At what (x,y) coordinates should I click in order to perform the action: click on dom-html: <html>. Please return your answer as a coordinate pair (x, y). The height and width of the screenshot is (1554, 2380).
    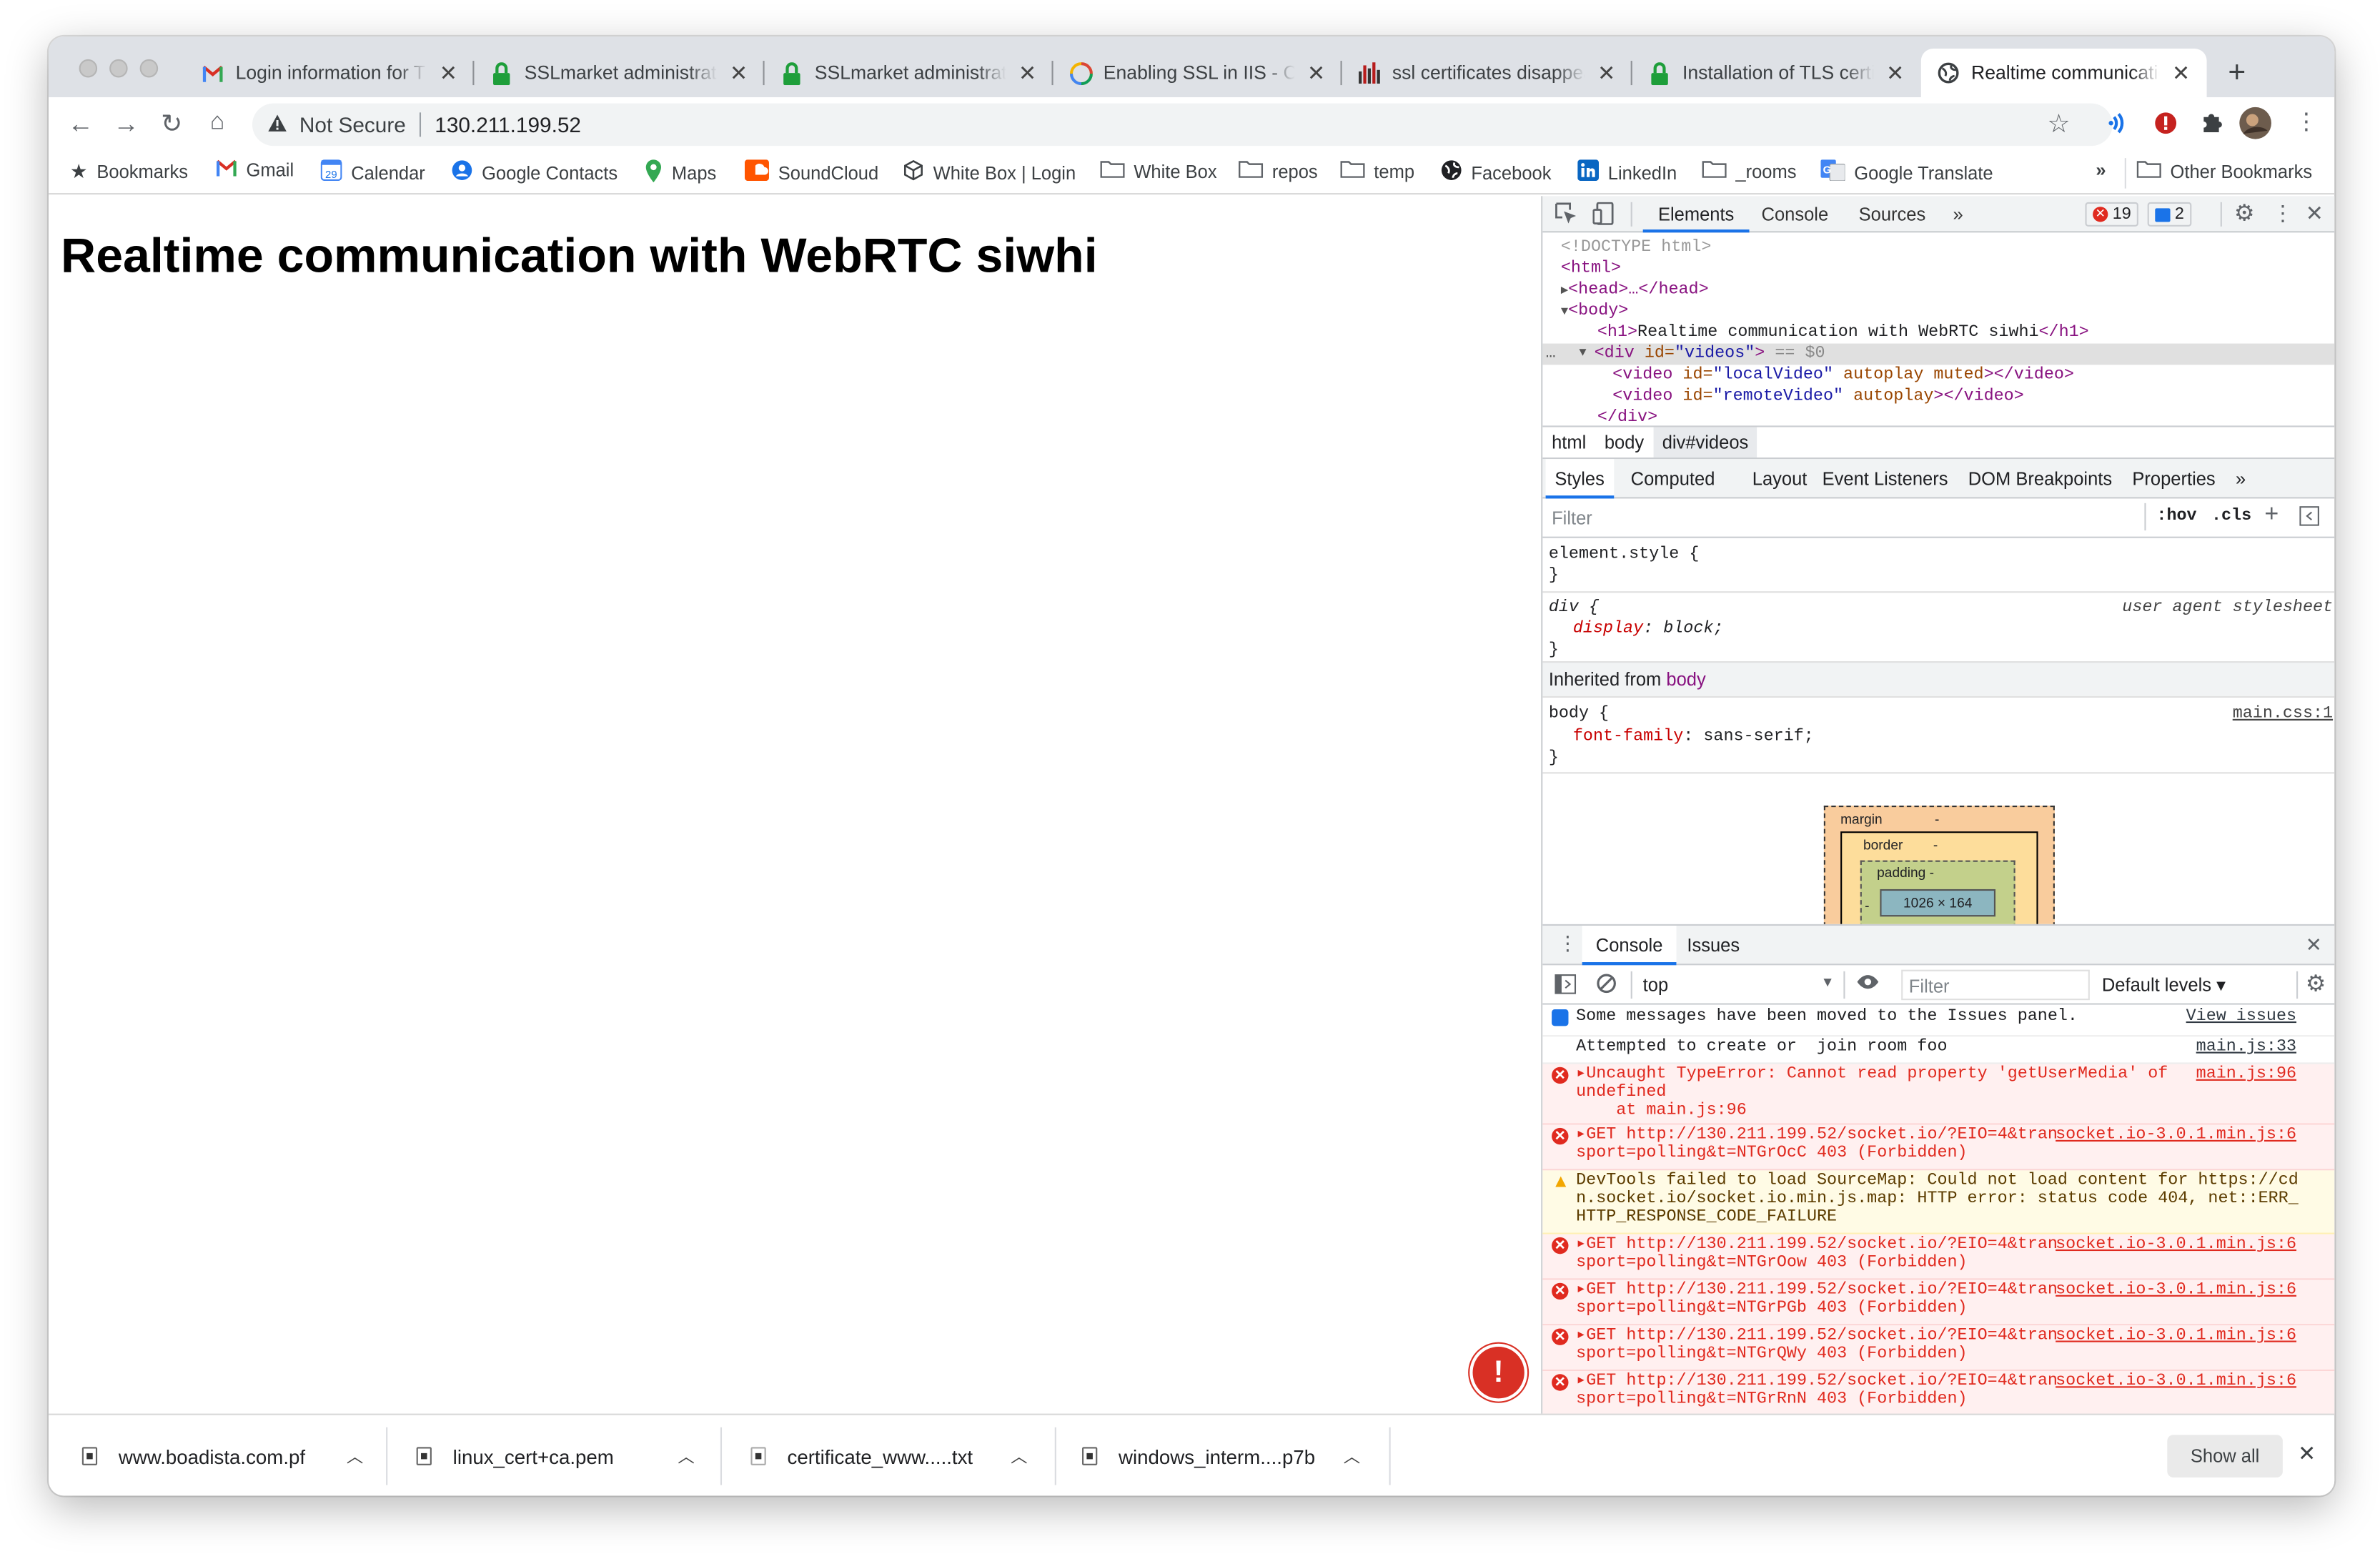
    Looking at the image, I should click on (1591, 268).